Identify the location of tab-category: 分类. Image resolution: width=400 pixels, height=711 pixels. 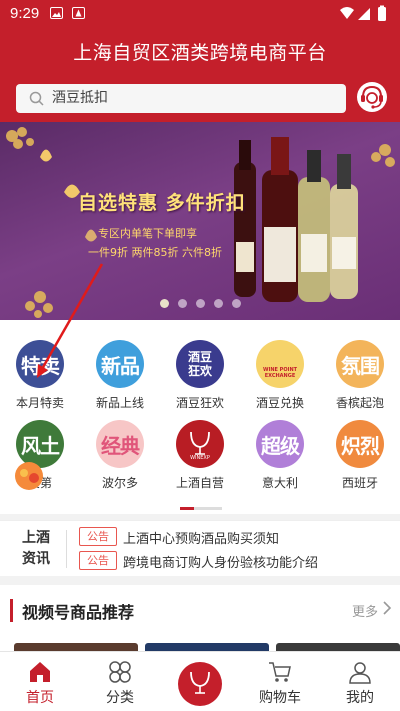
(120, 681).